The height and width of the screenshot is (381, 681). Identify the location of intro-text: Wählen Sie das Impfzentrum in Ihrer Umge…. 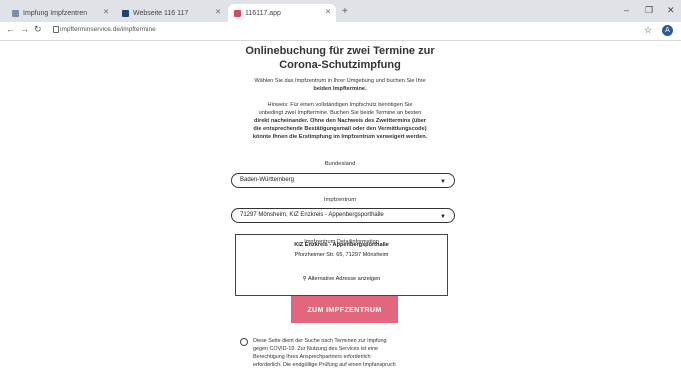
(340, 85).